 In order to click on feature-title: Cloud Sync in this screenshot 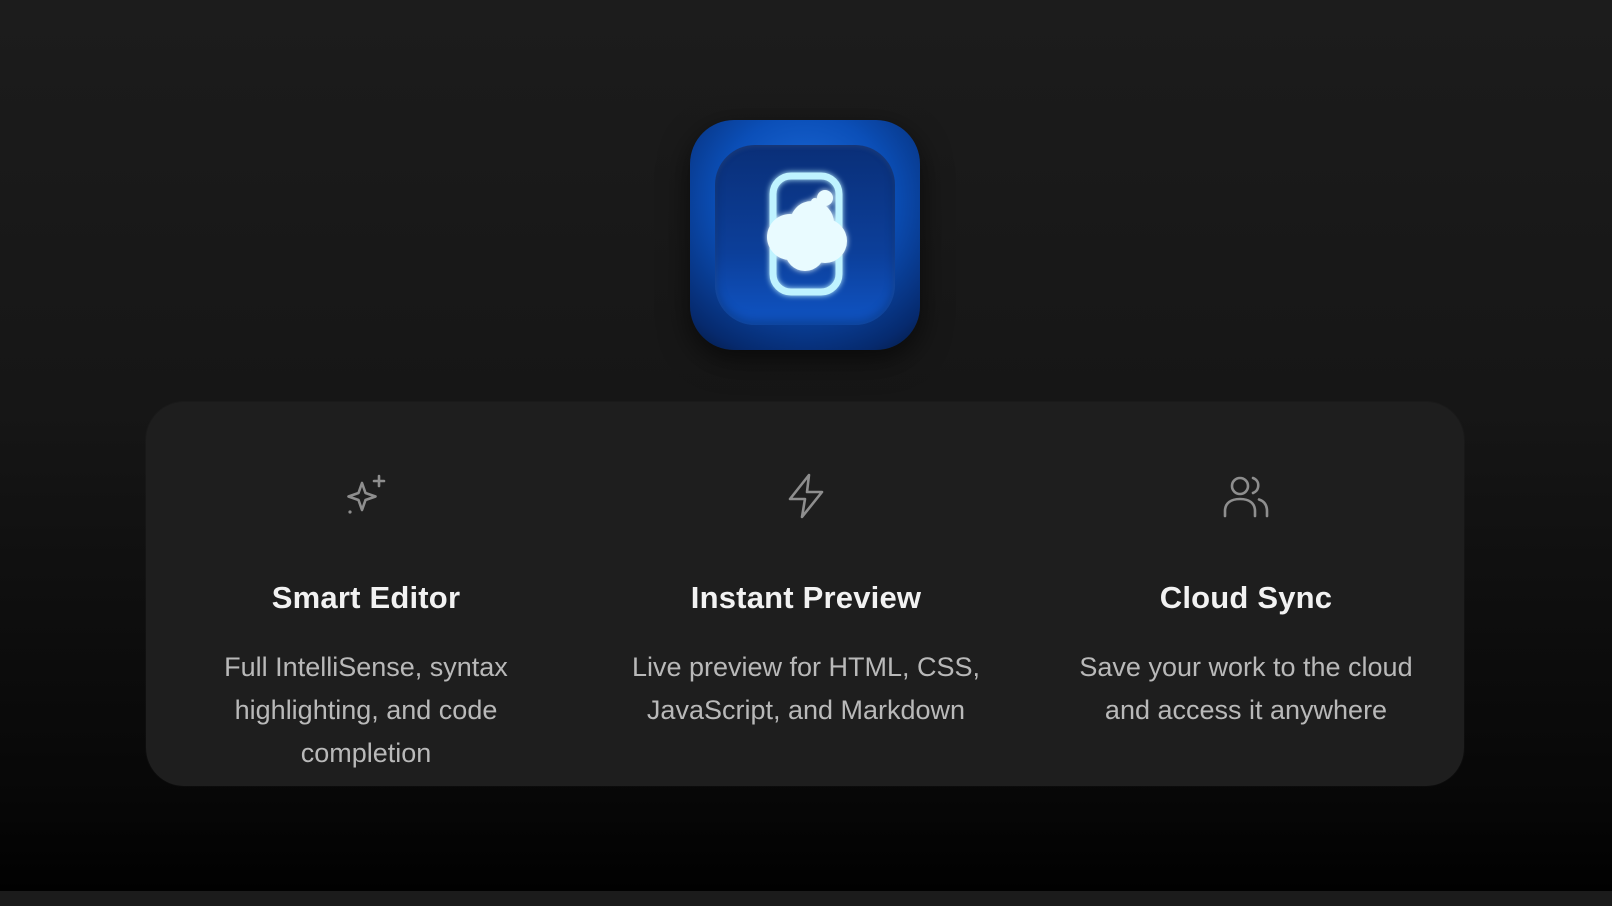, I will do `click(1246, 597)`.